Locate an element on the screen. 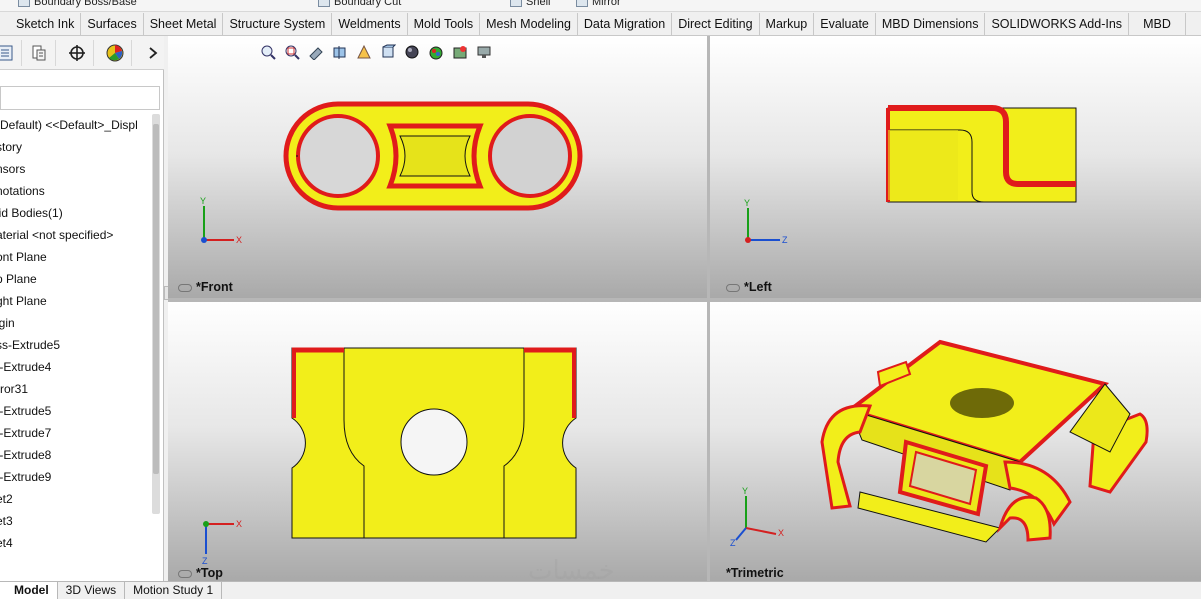  boundary-boss-icon is located at coordinates (24, 4).